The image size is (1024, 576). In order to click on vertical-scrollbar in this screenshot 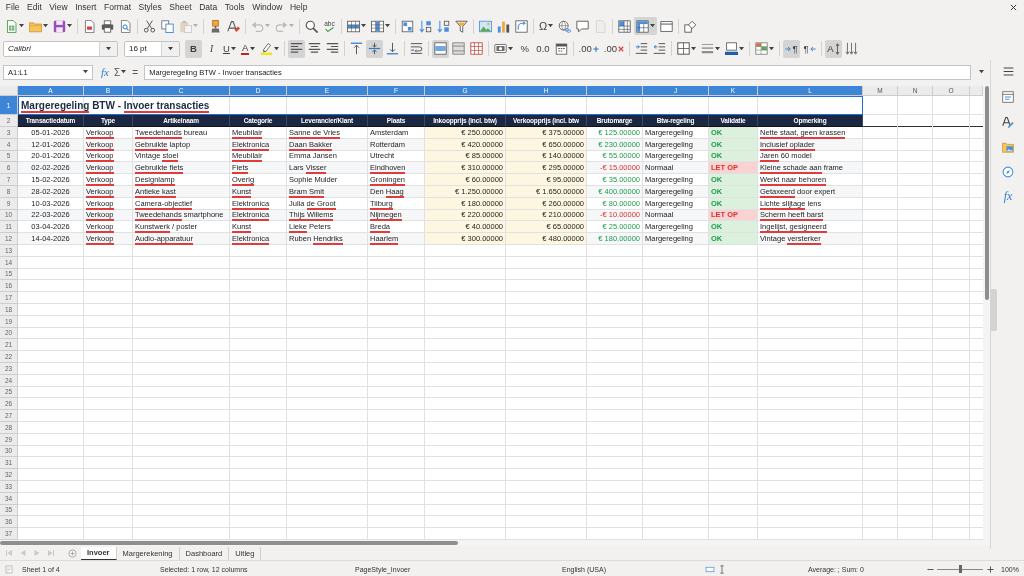, I will do `click(986, 312)`.